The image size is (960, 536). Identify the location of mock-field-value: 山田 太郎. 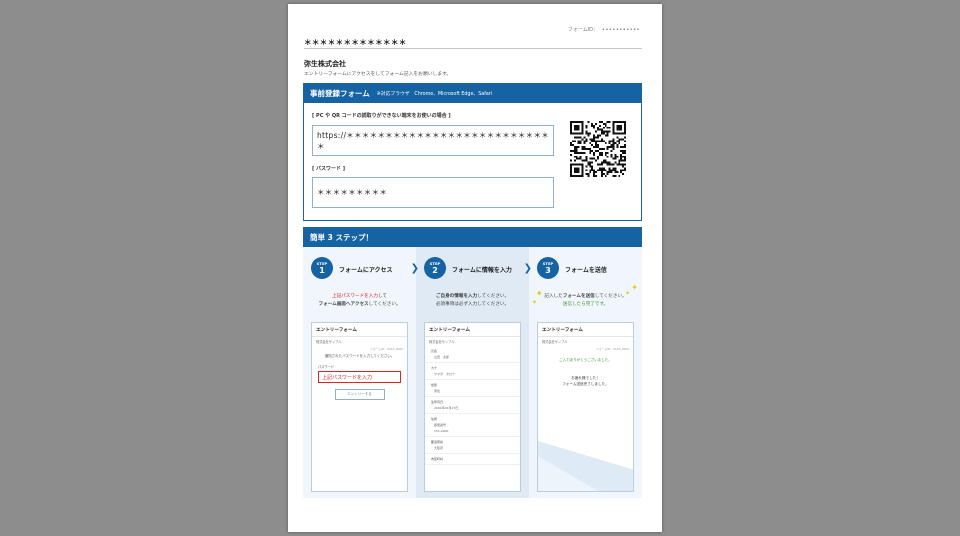
(442, 357).